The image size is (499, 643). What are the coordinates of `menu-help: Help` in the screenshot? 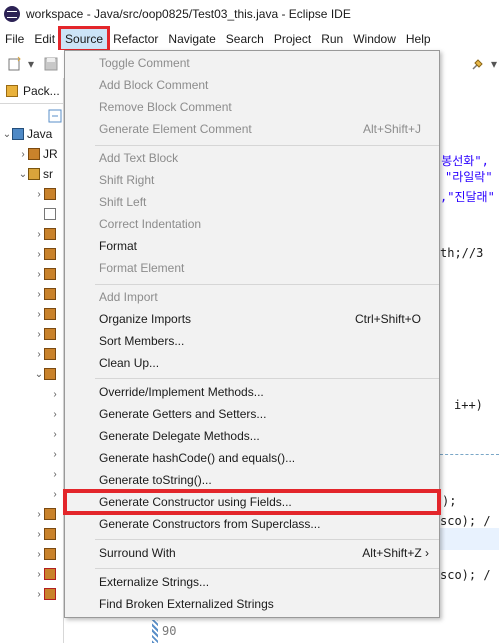 It's located at (418, 39).